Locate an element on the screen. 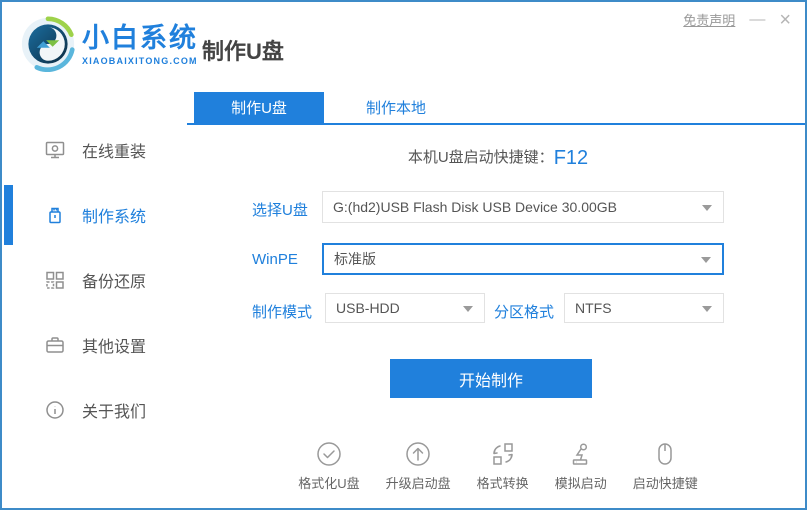 The height and width of the screenshot is (510, 807). mouse-icon is located at coordinates (665, 454).